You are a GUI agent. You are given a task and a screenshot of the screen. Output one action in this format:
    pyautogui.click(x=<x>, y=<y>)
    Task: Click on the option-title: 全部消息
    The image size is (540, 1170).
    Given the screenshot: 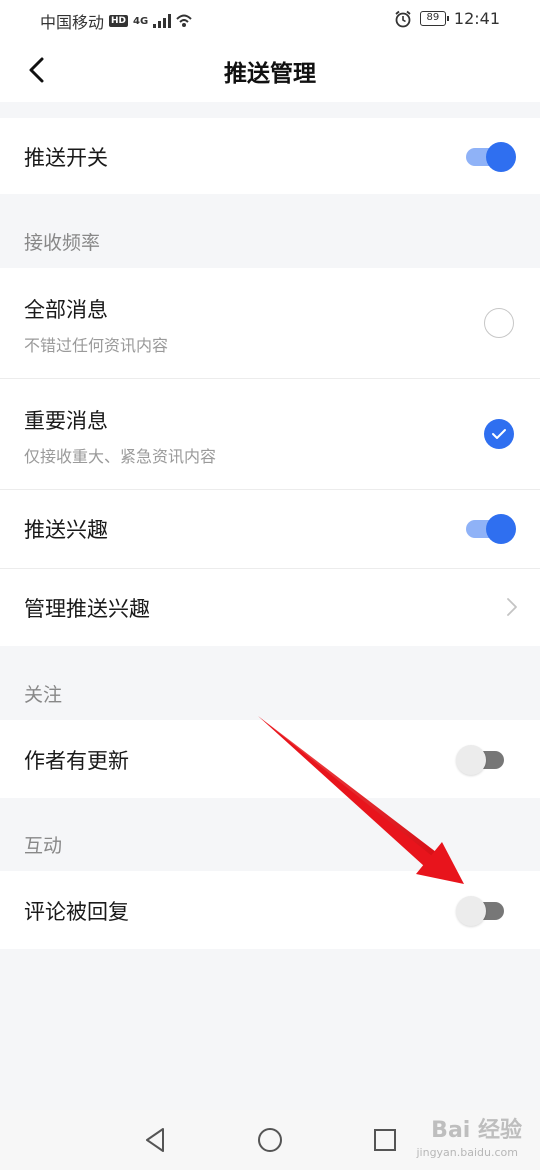 What is the action you would take?
    pyautogui.click(x=66, y=310)
    